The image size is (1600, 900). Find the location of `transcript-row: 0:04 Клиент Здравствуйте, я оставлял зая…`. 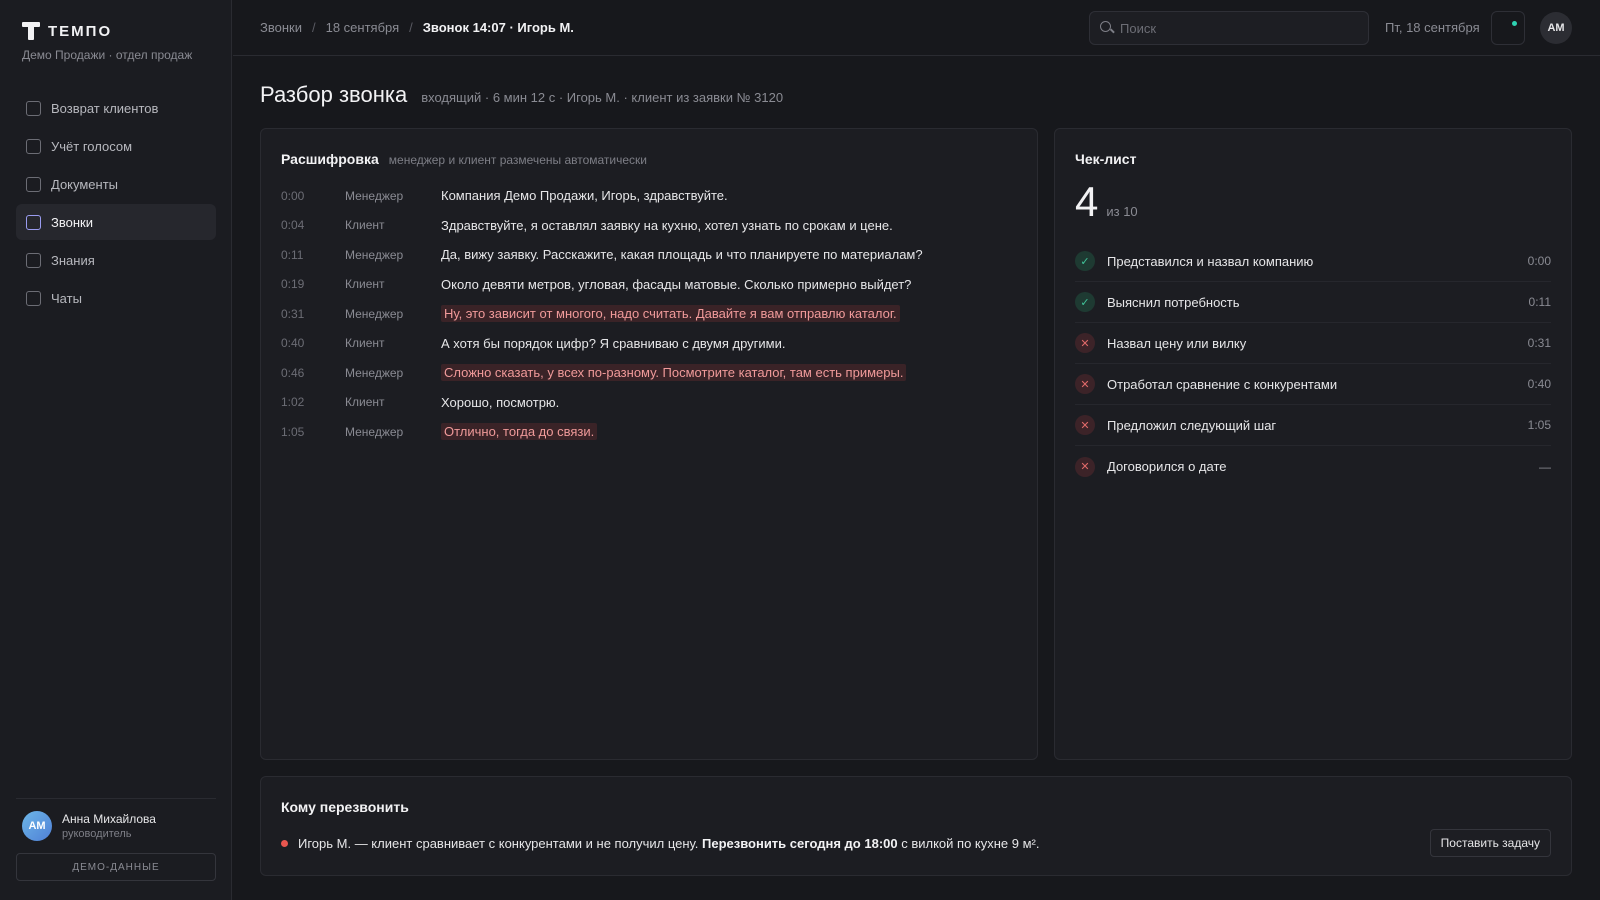

transcript-row: 0:04 Клиент Здравствуйте, я оставлял зая… is located at coordinates (651, 226).